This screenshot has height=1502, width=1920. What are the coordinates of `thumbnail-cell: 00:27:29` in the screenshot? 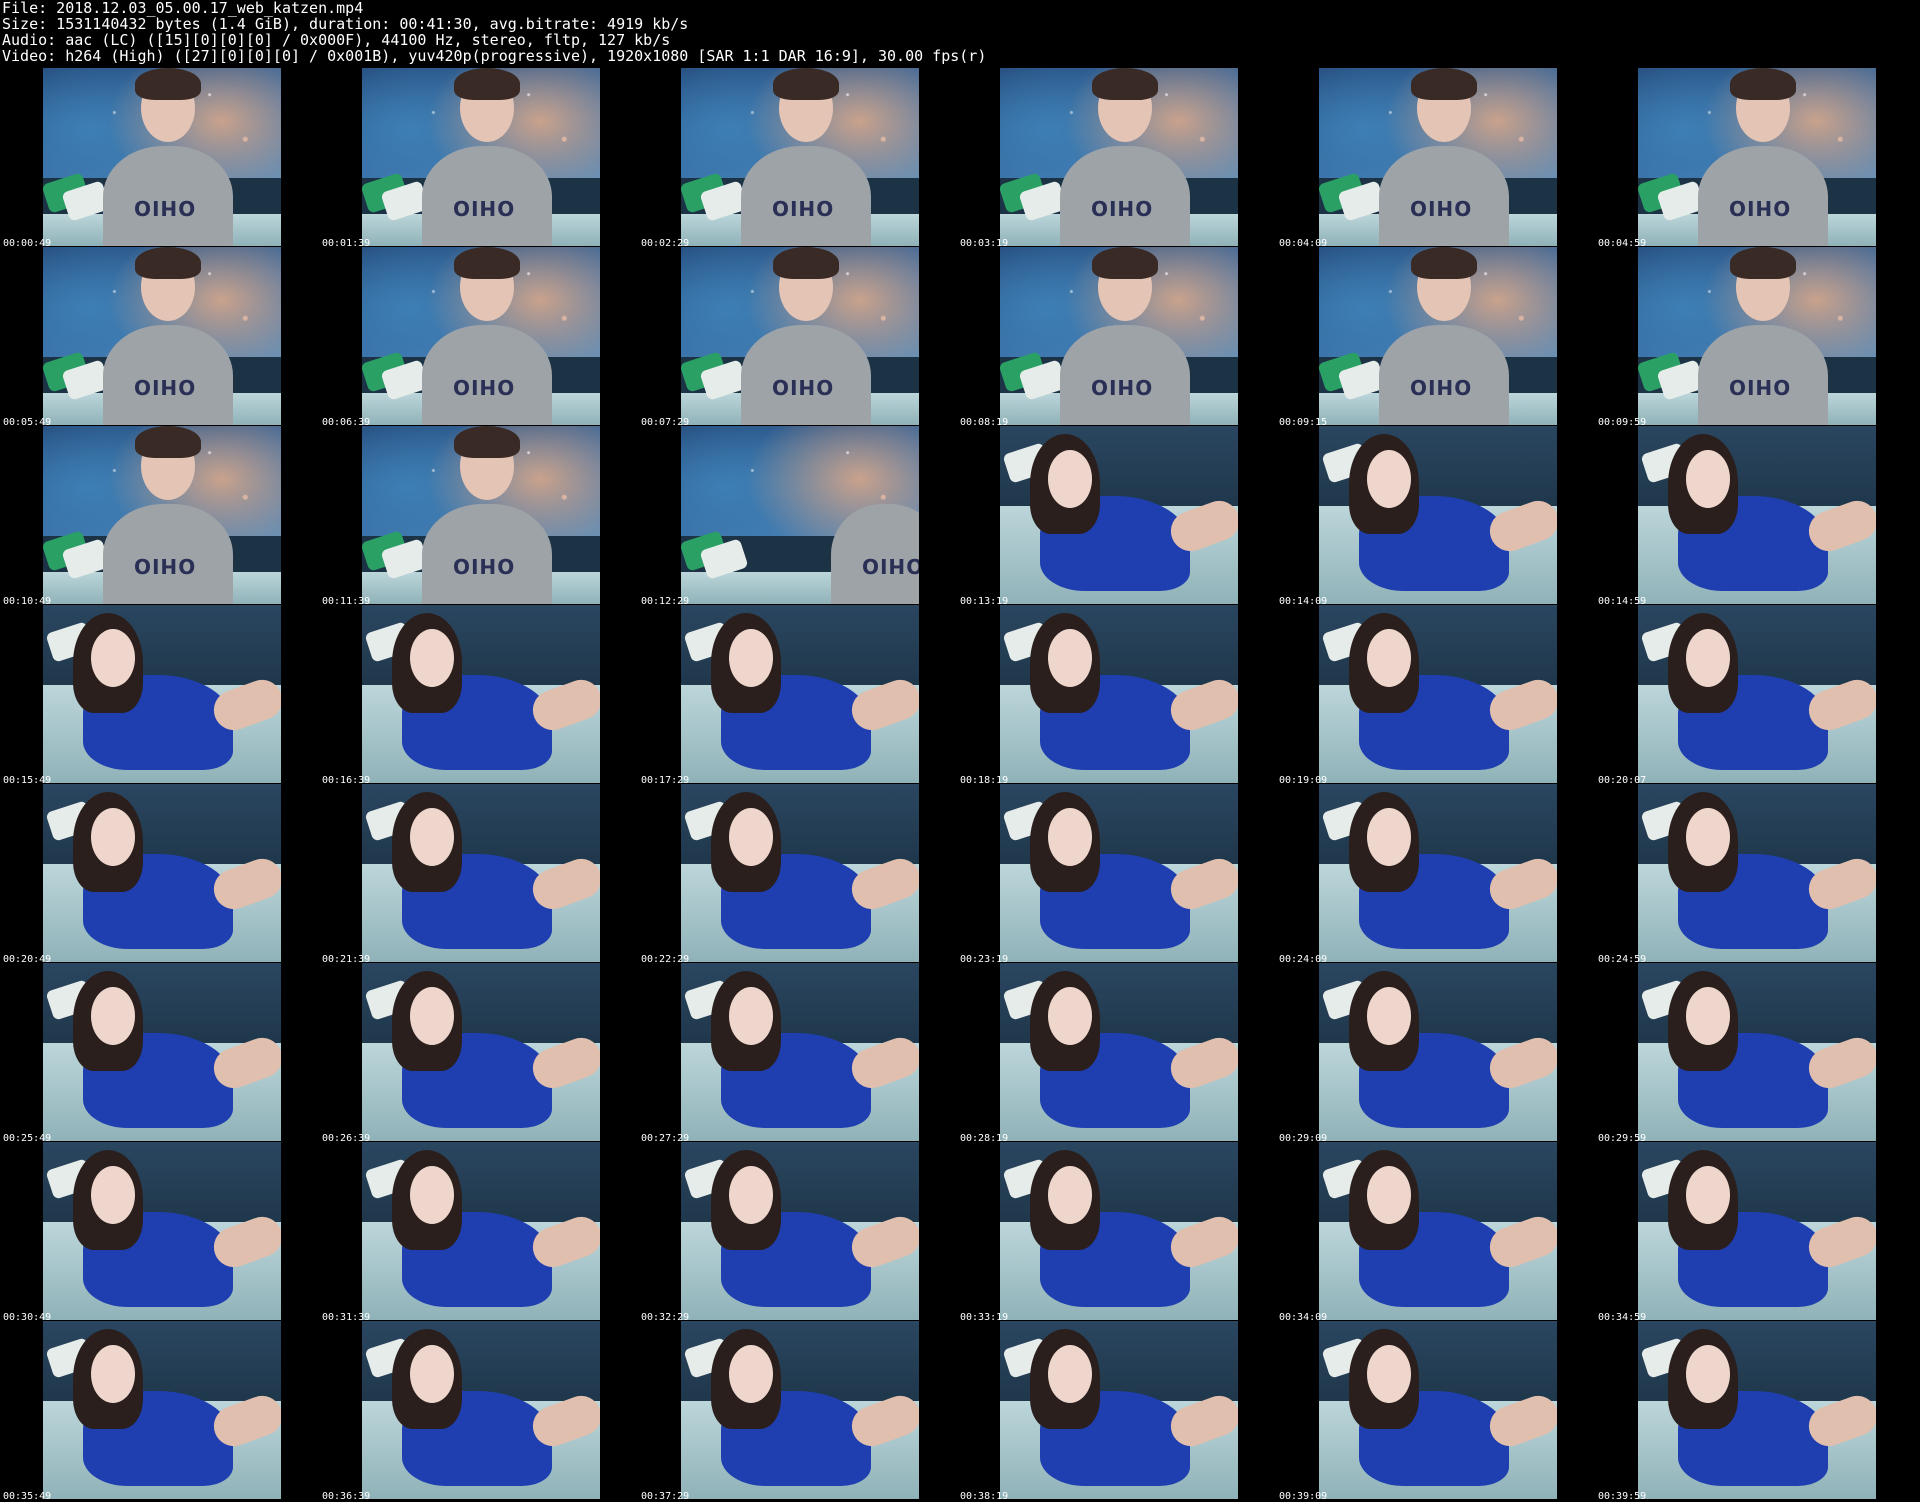 It's located at (797, 1053).